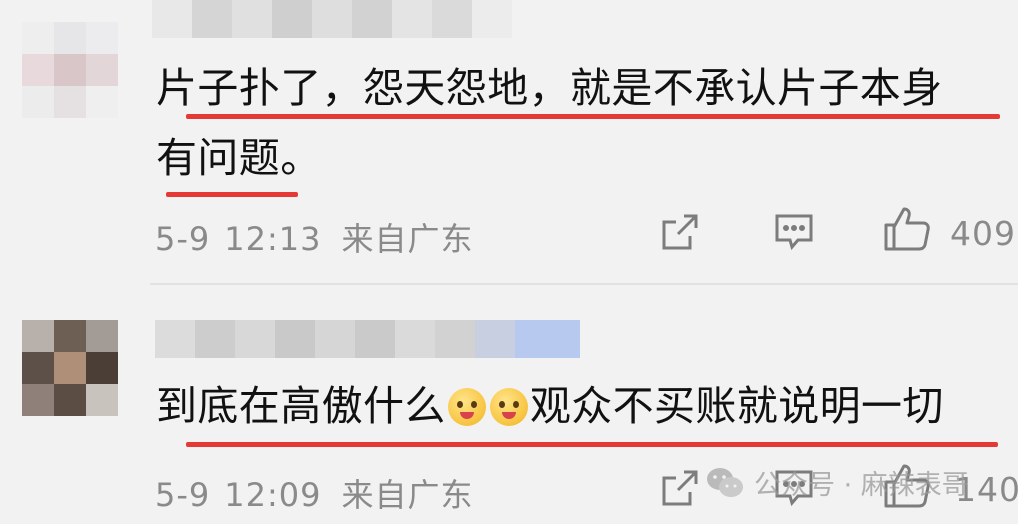  I want to click on watermark: 公众号 · 麻辣表哥, so click(837, 482).